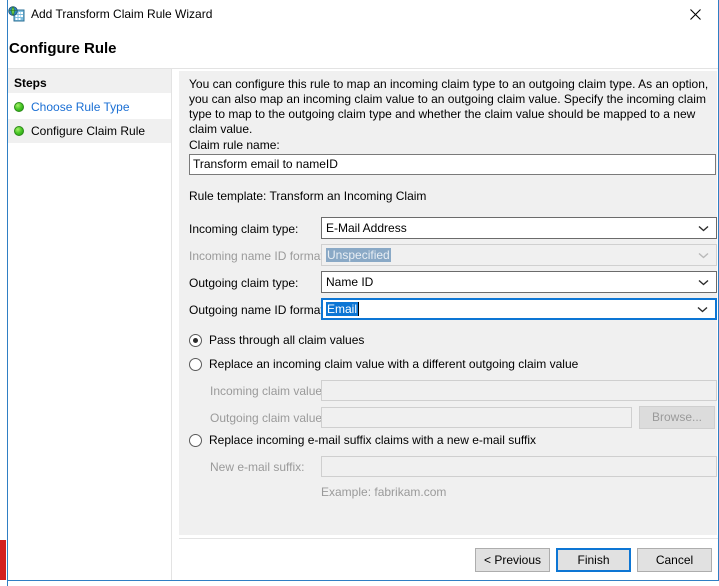 Image resolution: width=719 pixels, height=586 pixels. I want to click on sidebar-item-label: Configure Claim Rule, so click(88, 131).